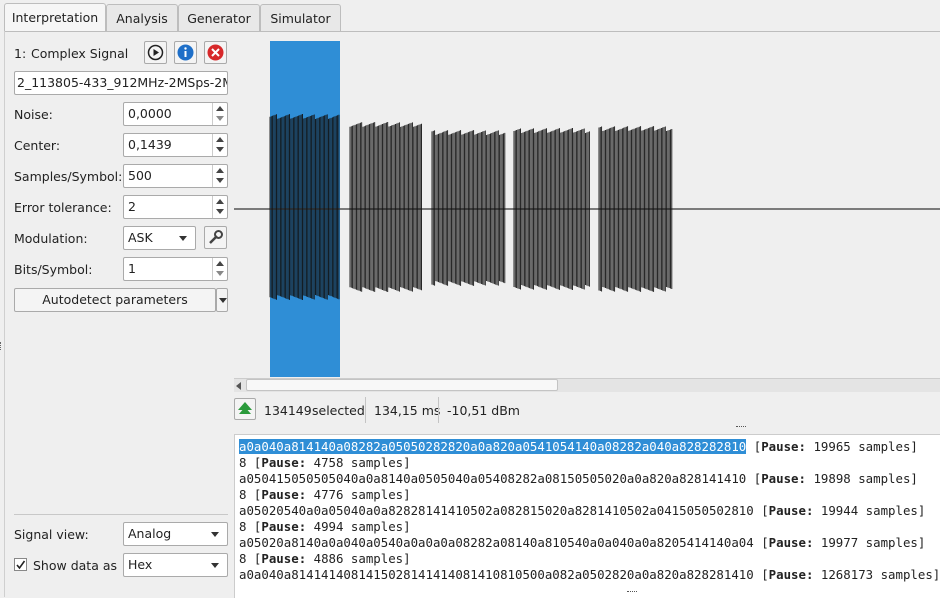  I want to click on center-stepper, so click(219, 145).